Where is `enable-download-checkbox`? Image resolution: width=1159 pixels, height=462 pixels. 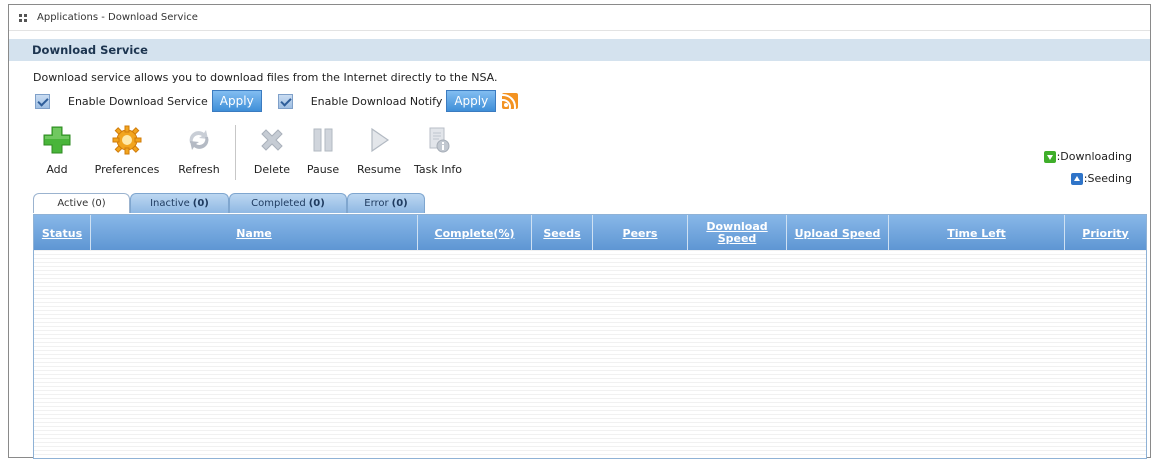 enable-download-checkbox is located at coordinates (42, 101).